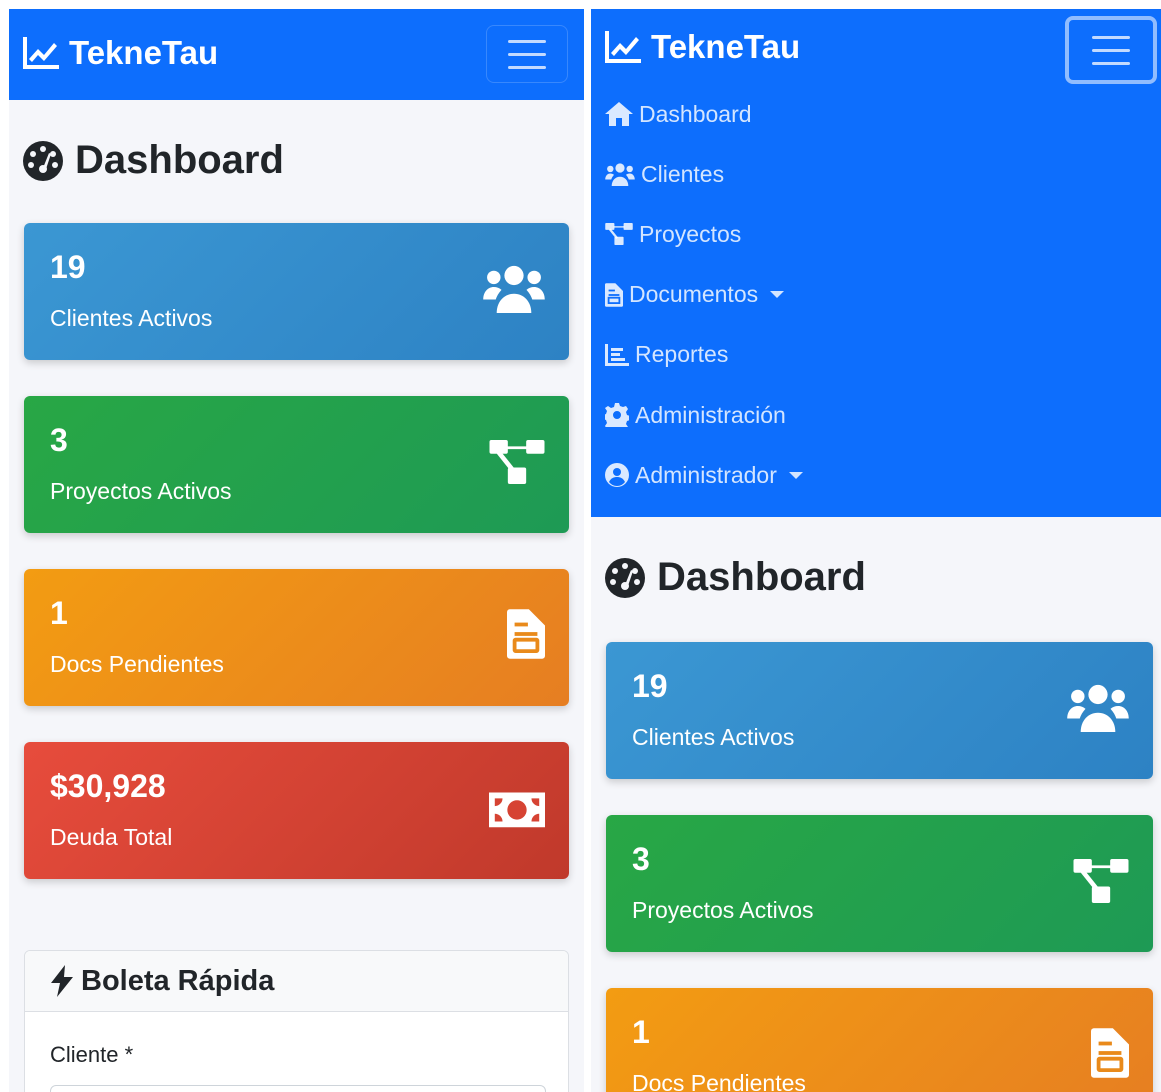 This screenshot has width=1161, height=1092. I want to click on nav-item-administracion: Administración, so click(704, 415).